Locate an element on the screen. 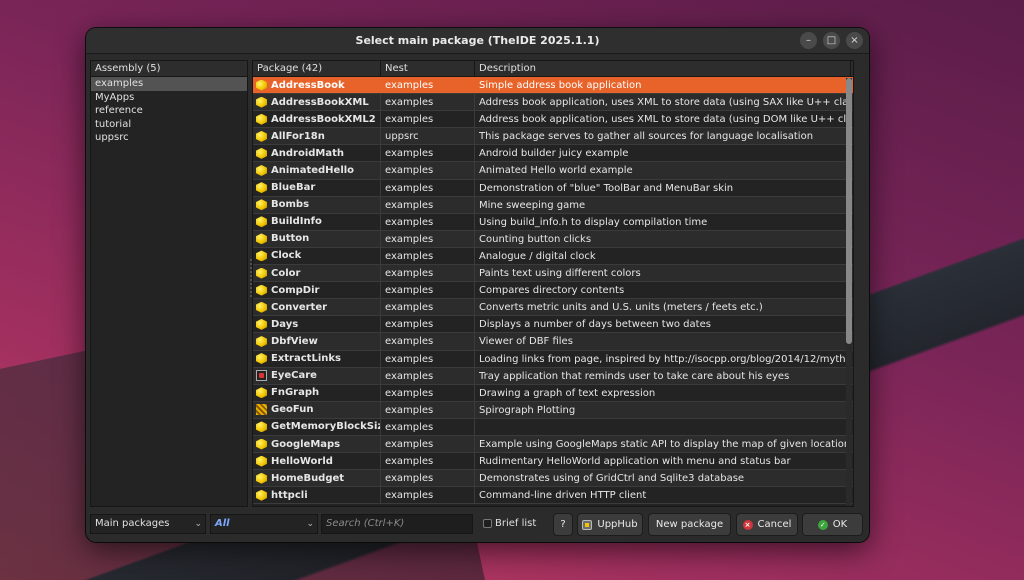 This screenshot has height=580, width=1024. cancel-label: Cancel is located at coordinates (774, 524).